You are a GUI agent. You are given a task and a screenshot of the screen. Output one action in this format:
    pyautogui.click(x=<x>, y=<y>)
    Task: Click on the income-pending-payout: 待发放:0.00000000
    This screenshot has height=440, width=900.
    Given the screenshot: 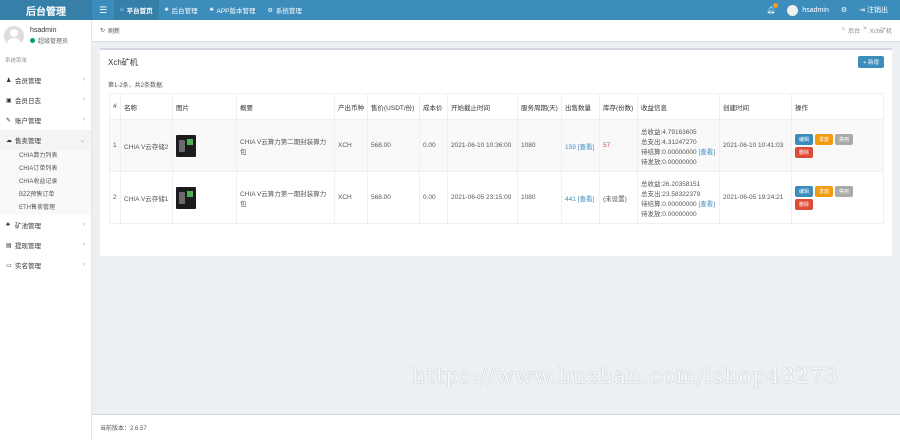 What is the action you would take?
    pyautogui.click(x=669, y=162)
    